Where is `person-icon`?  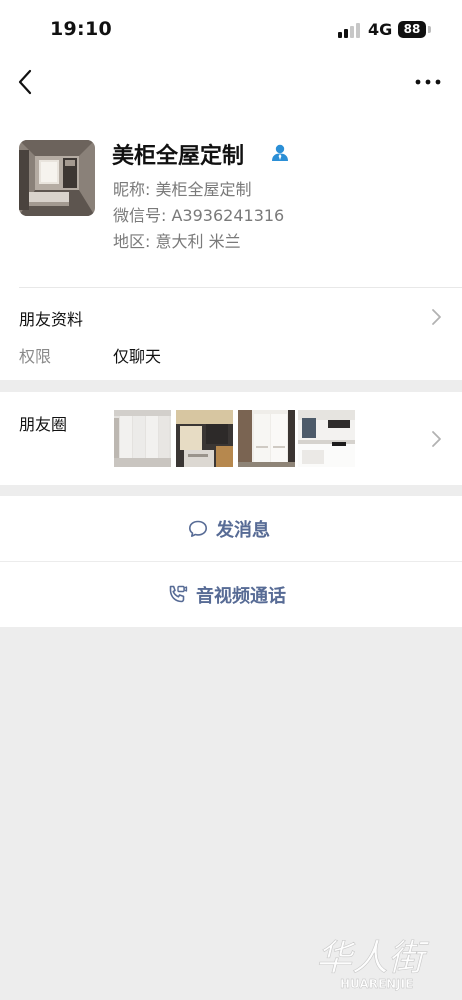
person-icon is located at coordinates (280, 152).